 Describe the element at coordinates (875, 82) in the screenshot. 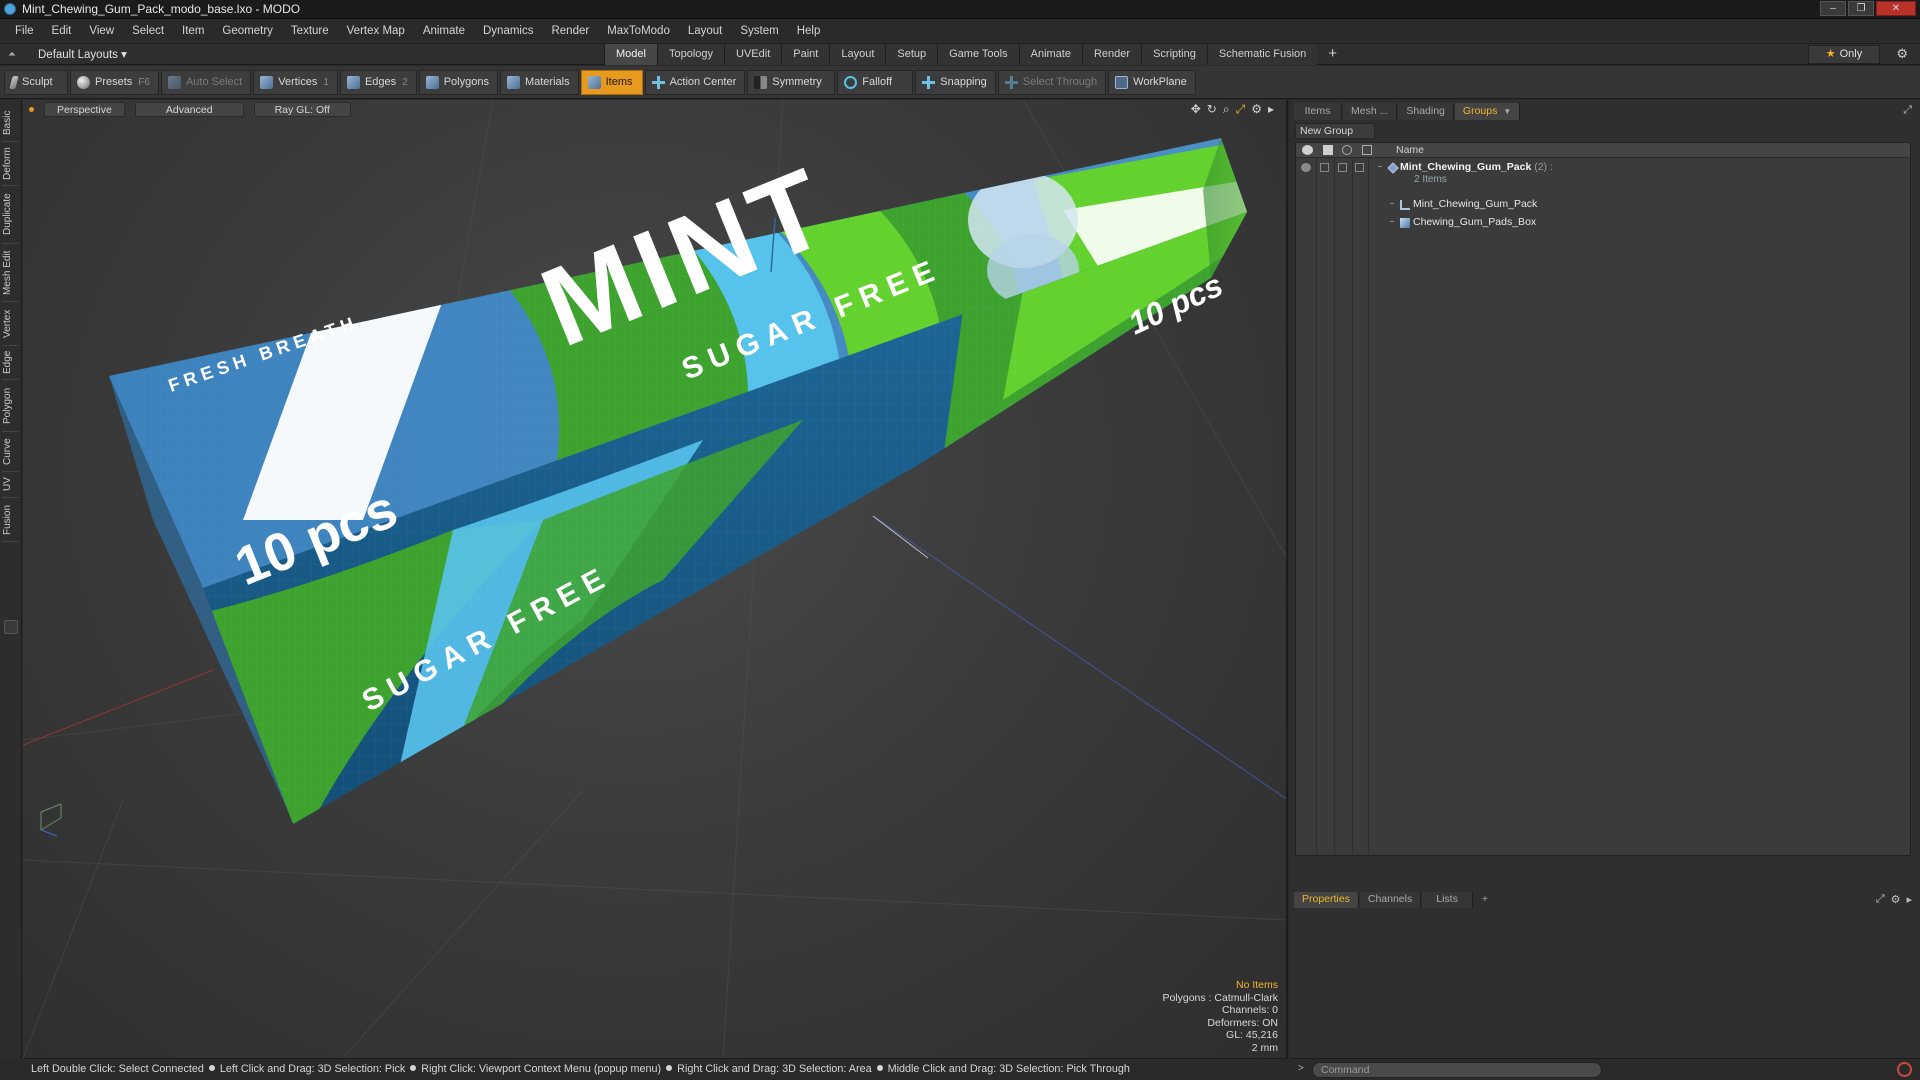

I see `falloff-button: Falloff` at that location.